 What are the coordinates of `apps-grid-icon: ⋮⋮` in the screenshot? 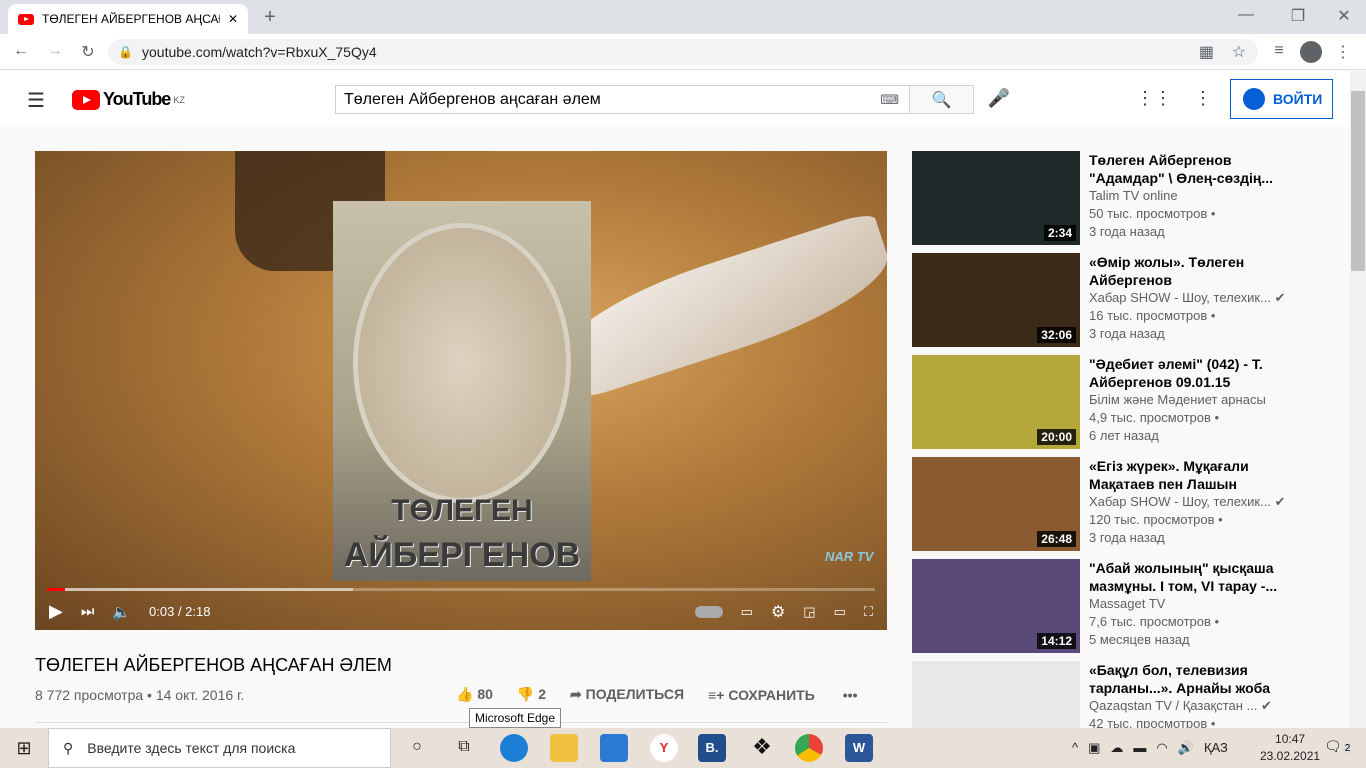 It's located at (1154, 98).